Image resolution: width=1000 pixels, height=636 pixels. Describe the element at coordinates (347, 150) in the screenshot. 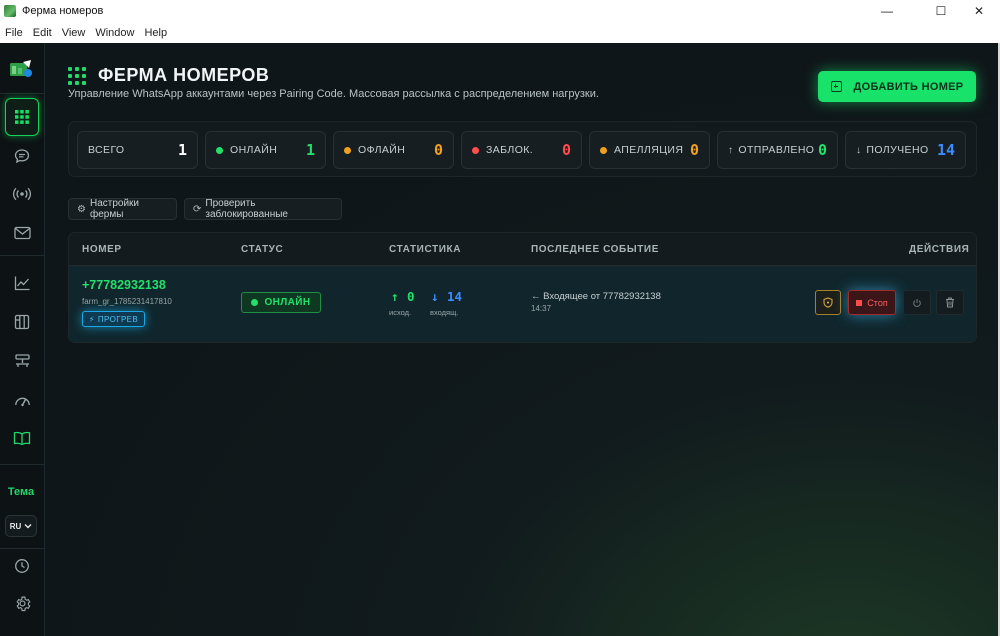

I see `offline-dot-icon` at that location.